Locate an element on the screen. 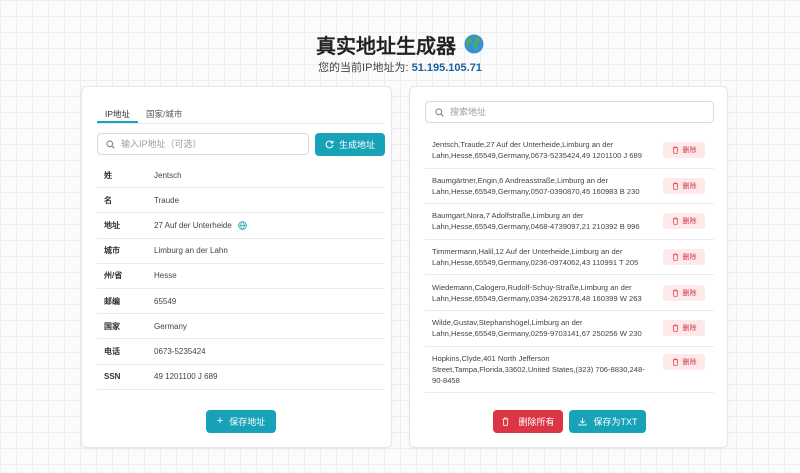  field-row-address: 地址 27 Auf der Unterheide is located at coordinates (241, 226).